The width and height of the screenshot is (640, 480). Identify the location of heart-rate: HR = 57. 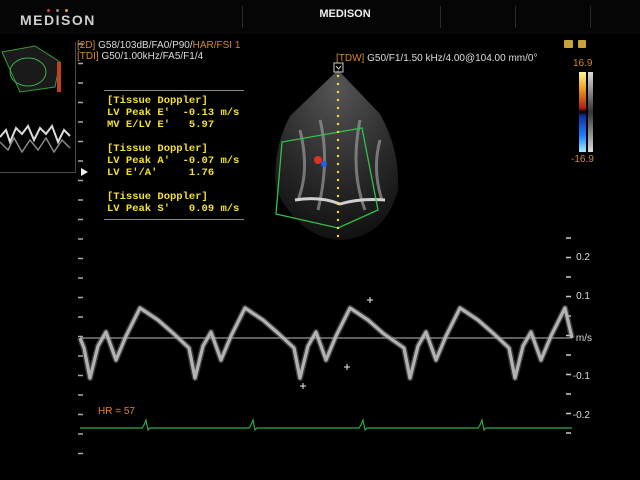
(116, 411).